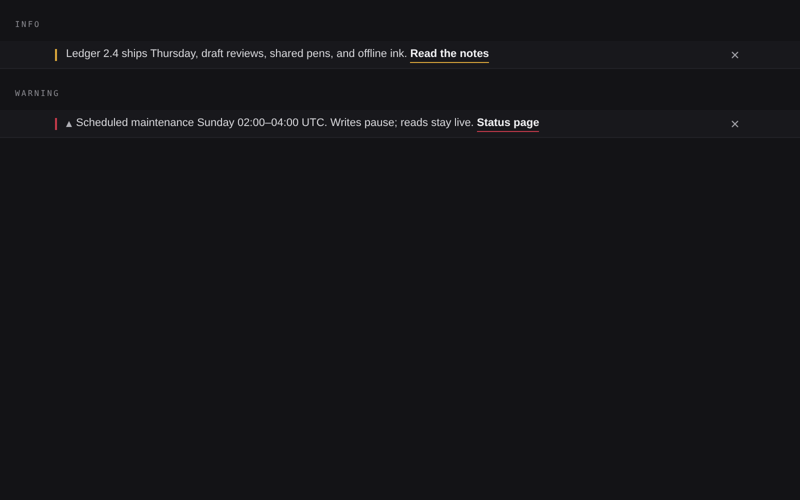 The image size is (800, 500). What do you see at coordinates (37, 93) in the screenshot?
I see `section-label: WARNING` at bounding box center [37, 93].